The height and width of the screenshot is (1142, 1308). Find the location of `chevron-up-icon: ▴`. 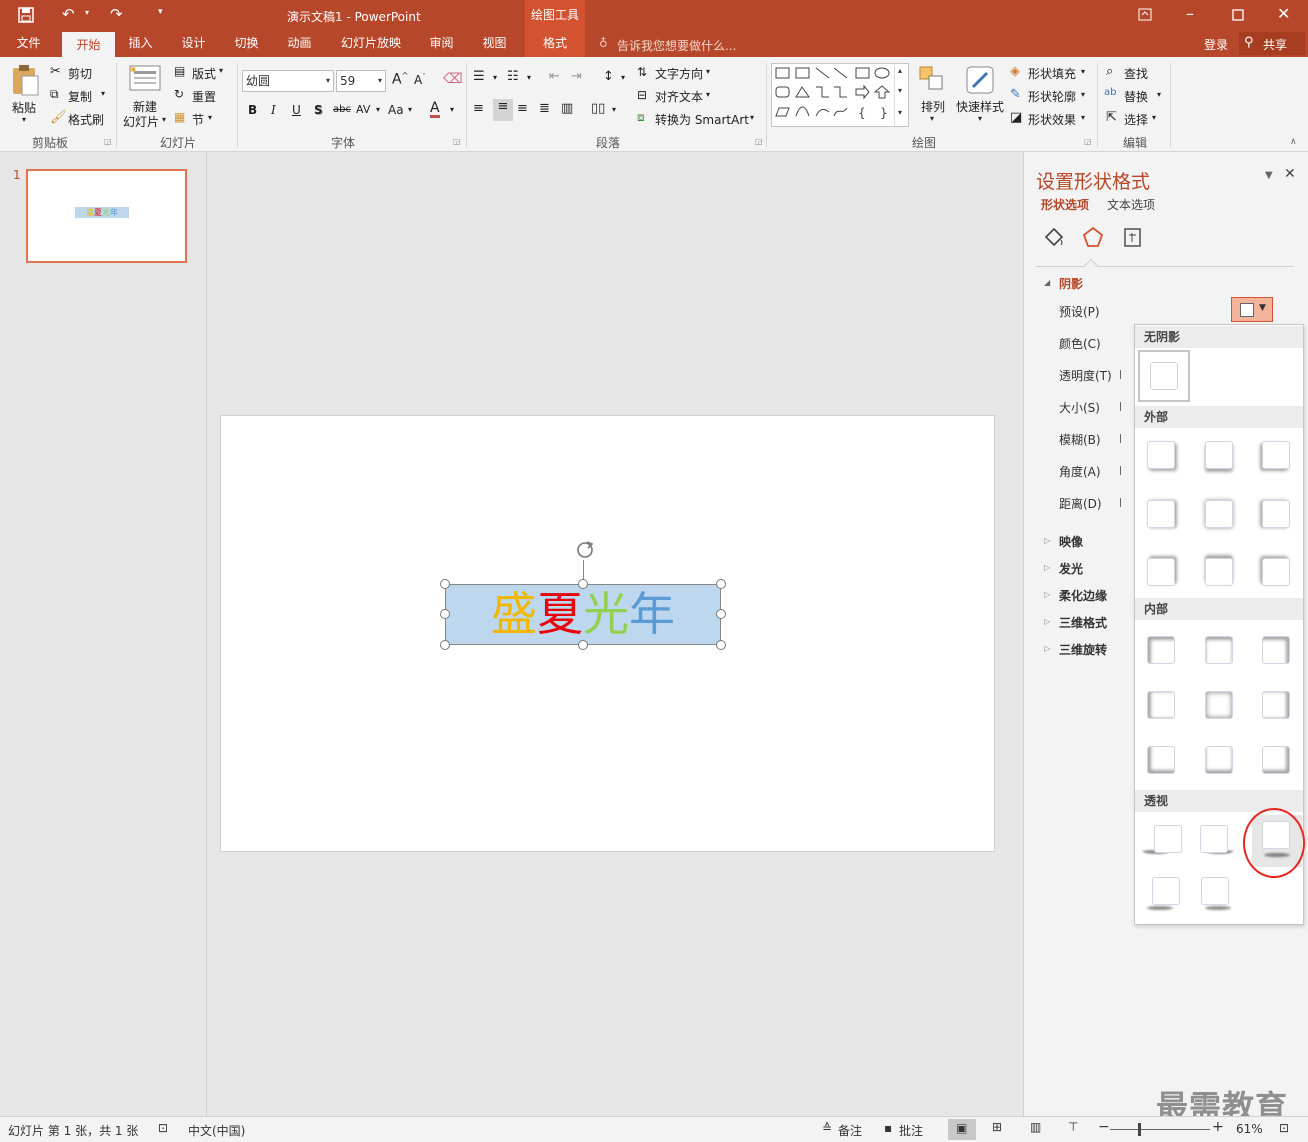

chevron-up-icon: ▴ is located at coordinates (900, 70).